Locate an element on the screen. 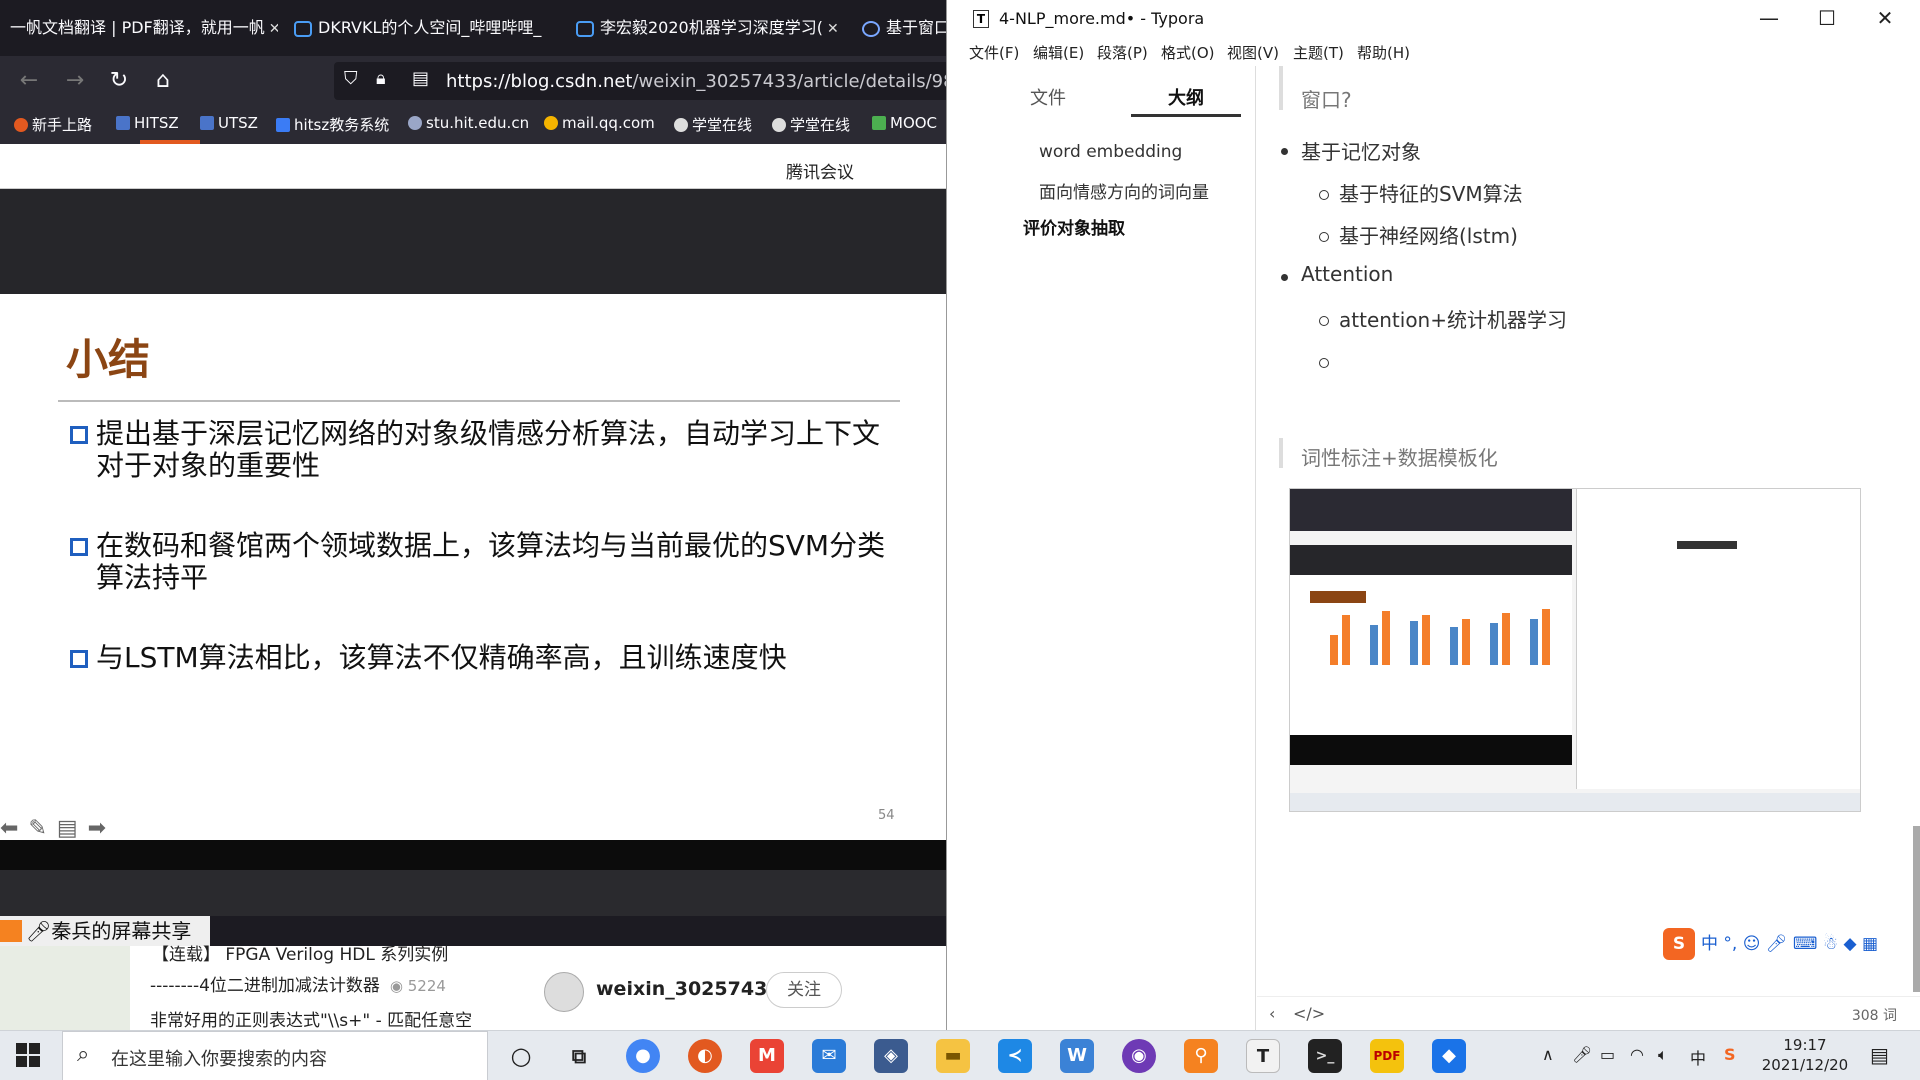  lock-icon: 🔒︎ is located at coordinates (381, 78).